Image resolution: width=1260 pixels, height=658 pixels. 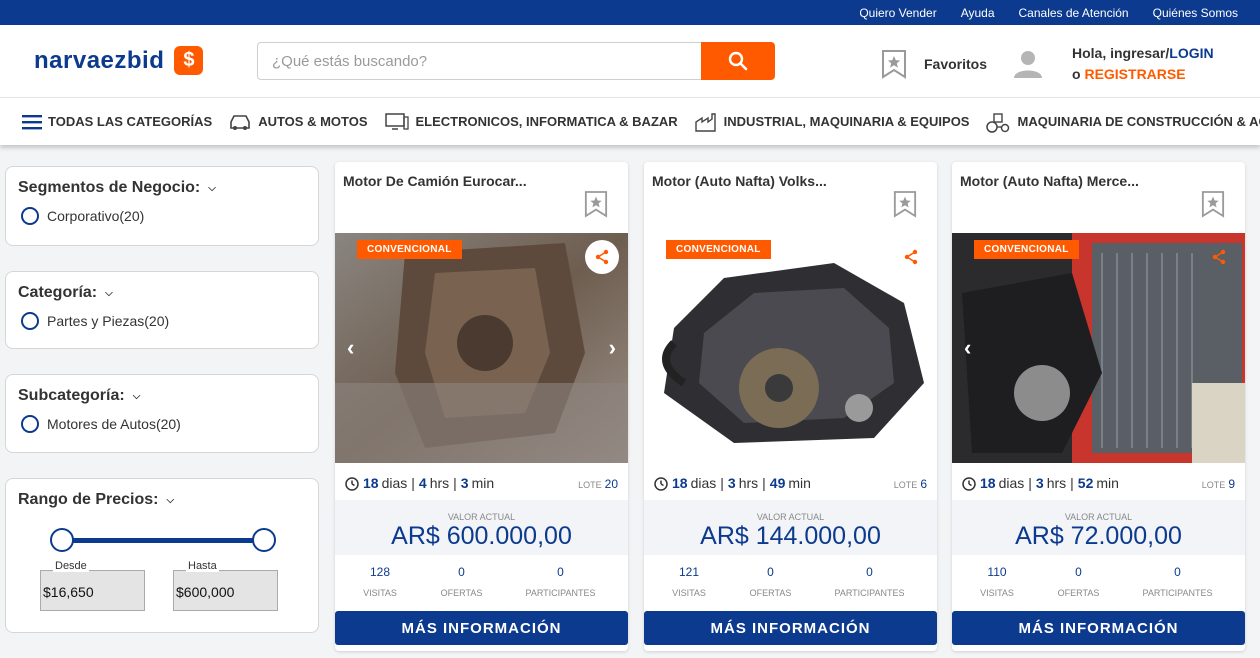 What do you see at coordinates (481, 581) in the screenshot?
I see `lot-stats: 128 VISITAS 0 OFERTAS 0 PARTICIPANTES` at bounding box center [481, 581].